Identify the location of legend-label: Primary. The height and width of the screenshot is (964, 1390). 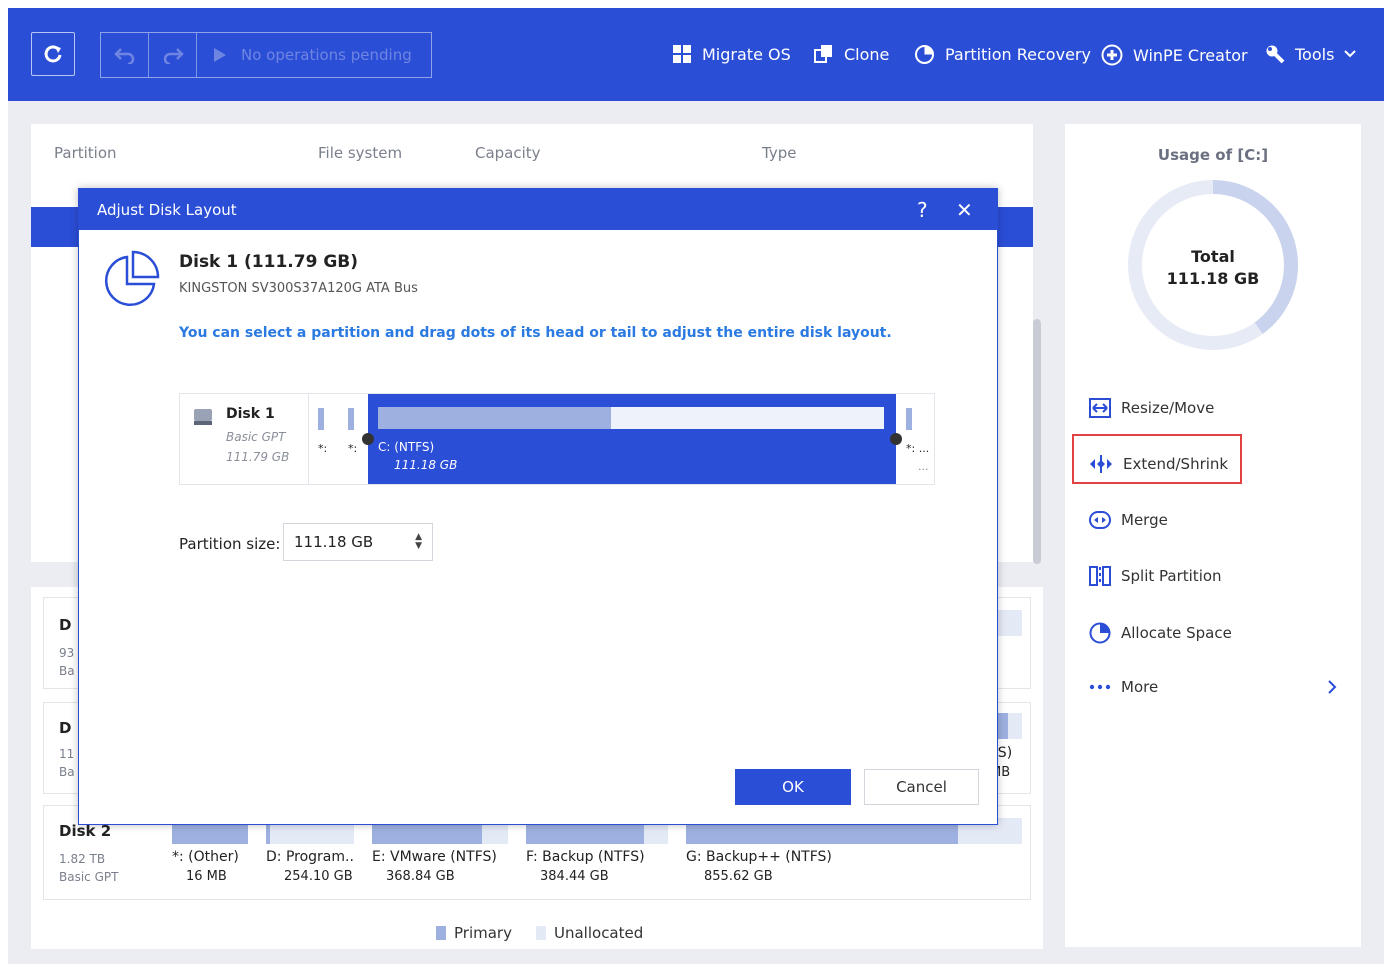
(483, 933).